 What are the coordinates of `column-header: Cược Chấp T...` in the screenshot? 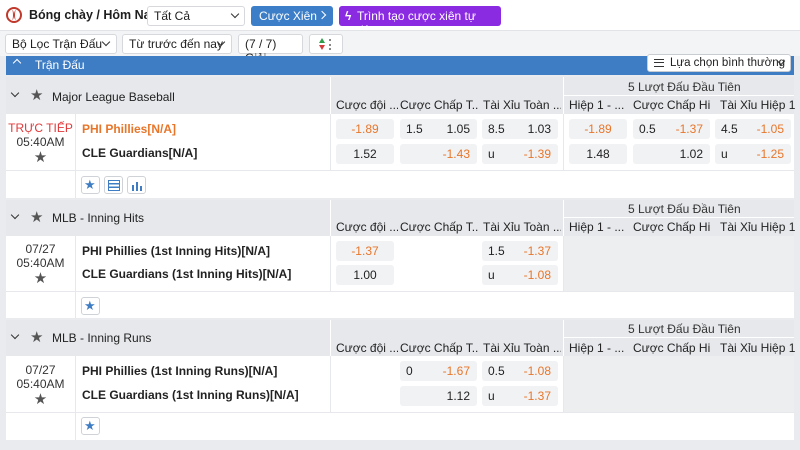 It's located at (439, 227).